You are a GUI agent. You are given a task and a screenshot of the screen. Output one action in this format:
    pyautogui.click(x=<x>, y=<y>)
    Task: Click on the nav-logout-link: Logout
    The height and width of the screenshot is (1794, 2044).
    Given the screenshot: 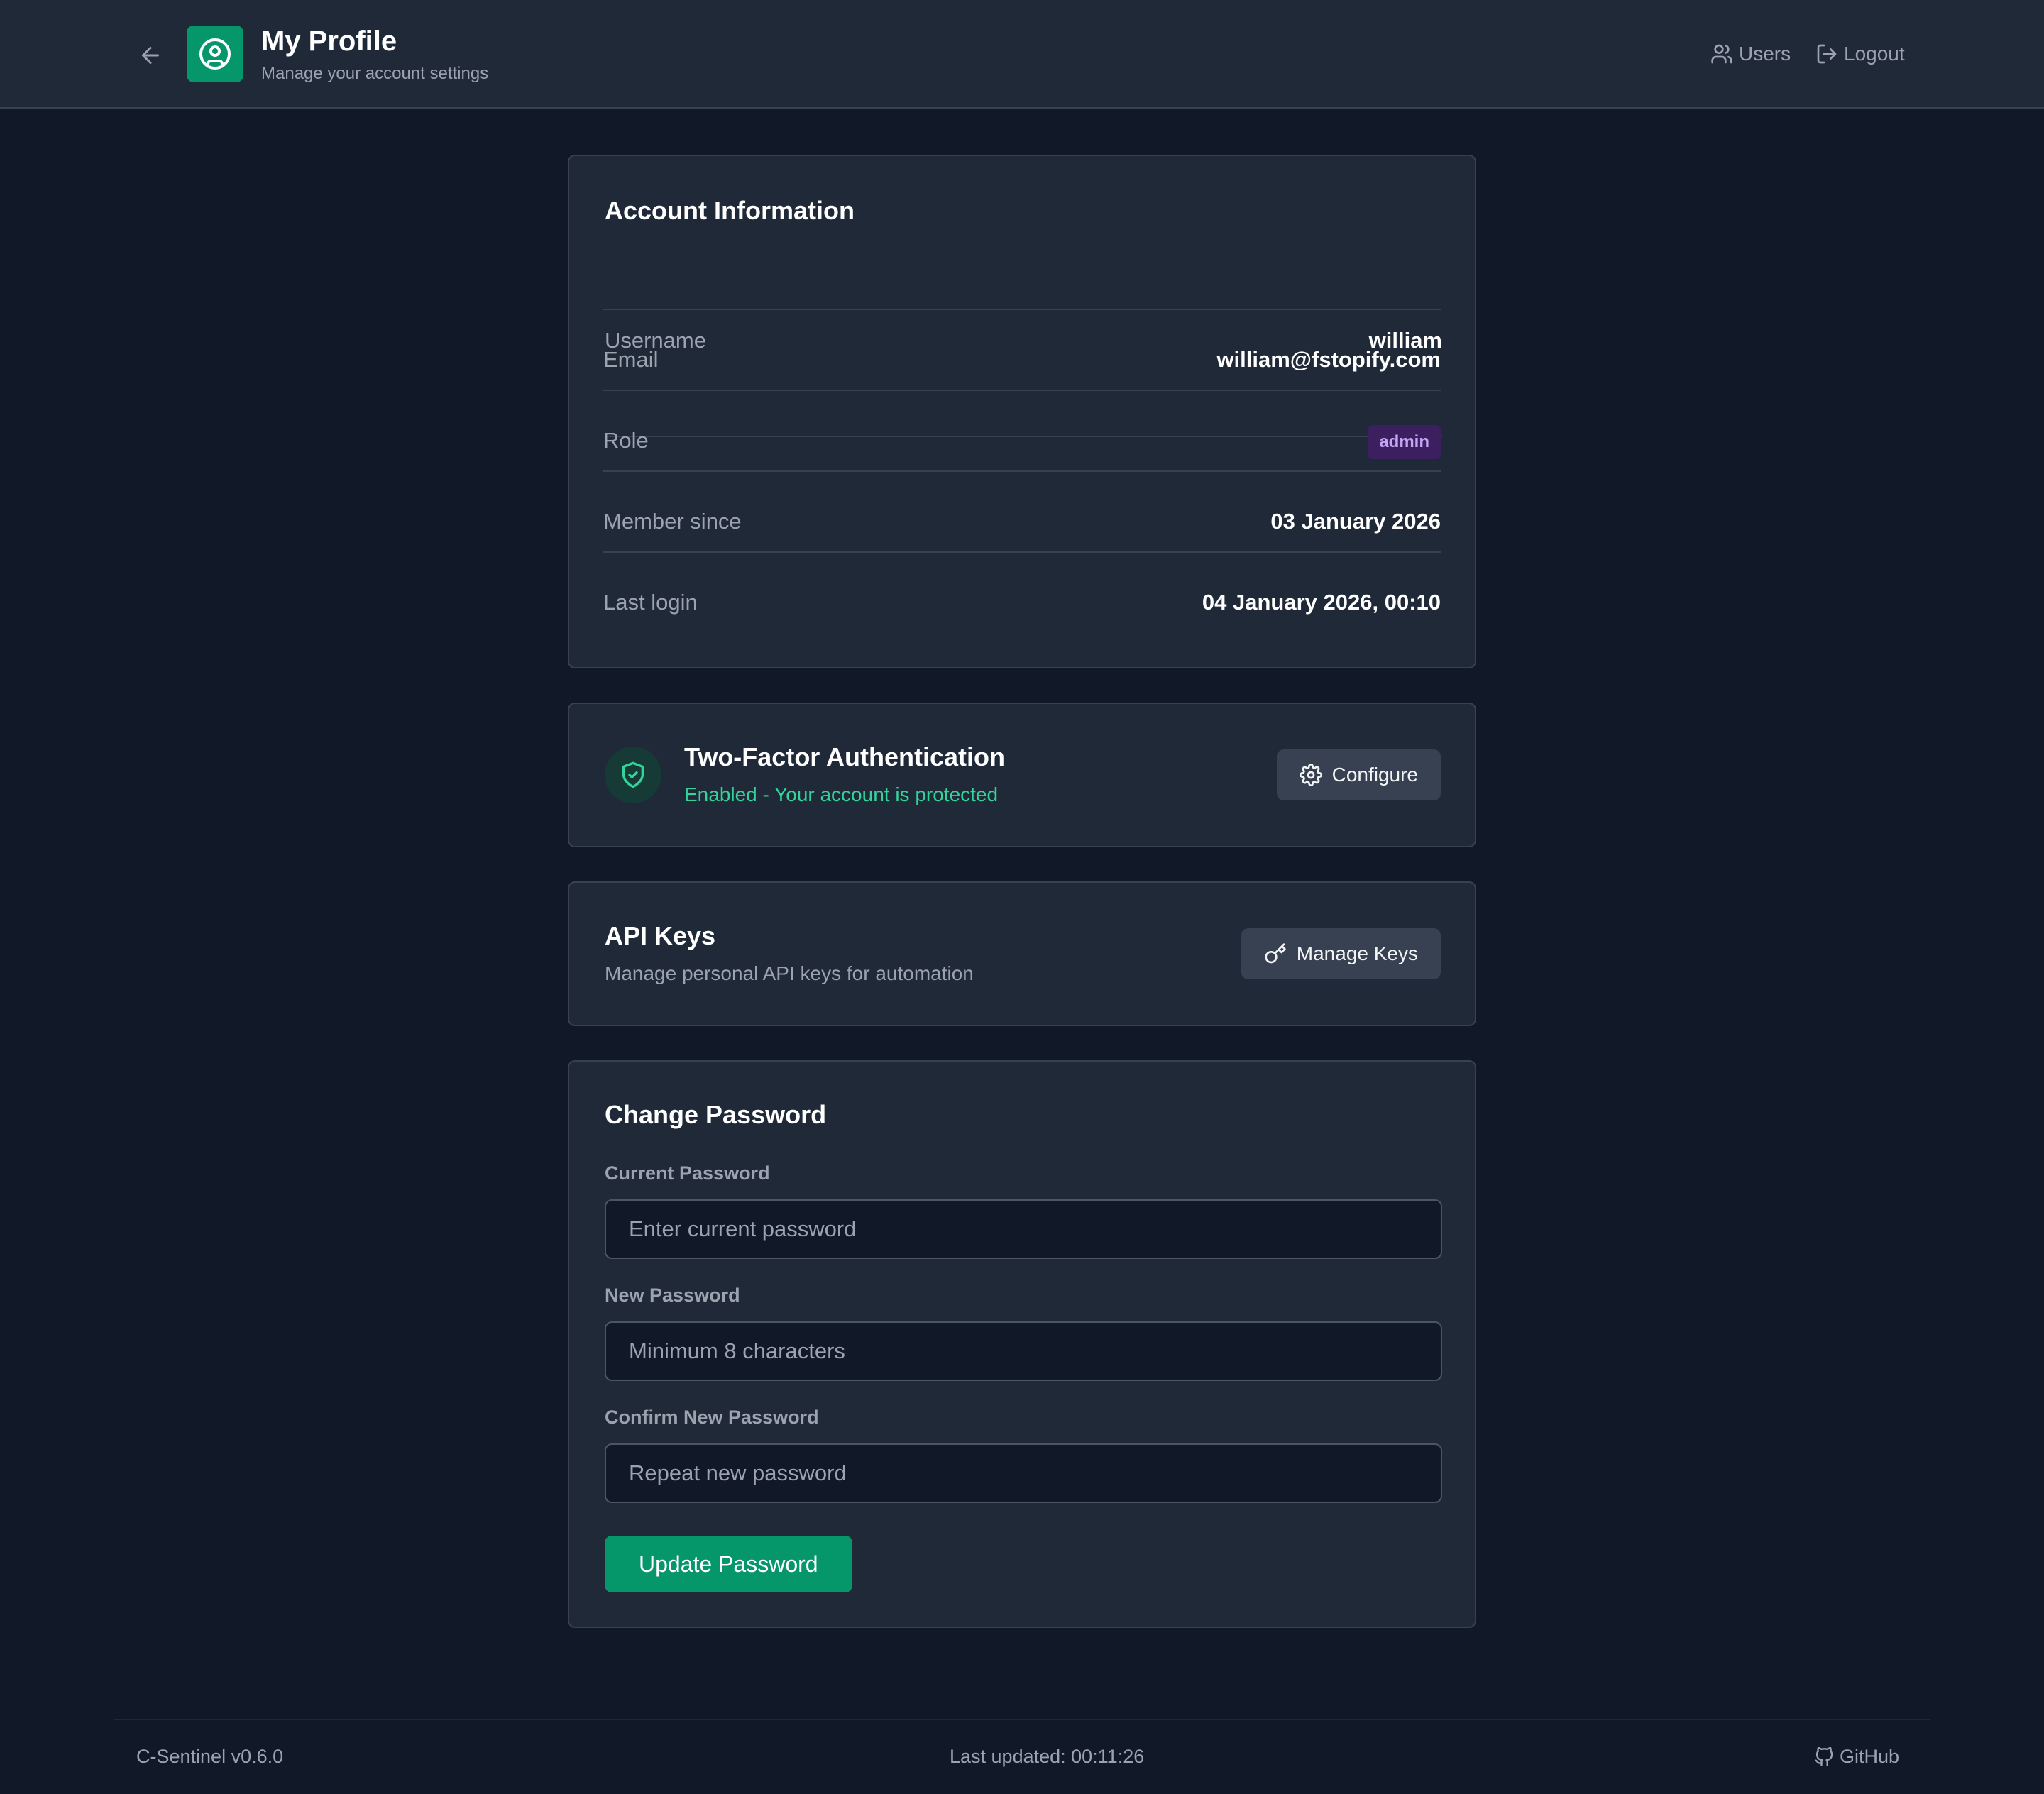 What is the action you would take?
    pyautogui.click(x=1860, y=54)
    